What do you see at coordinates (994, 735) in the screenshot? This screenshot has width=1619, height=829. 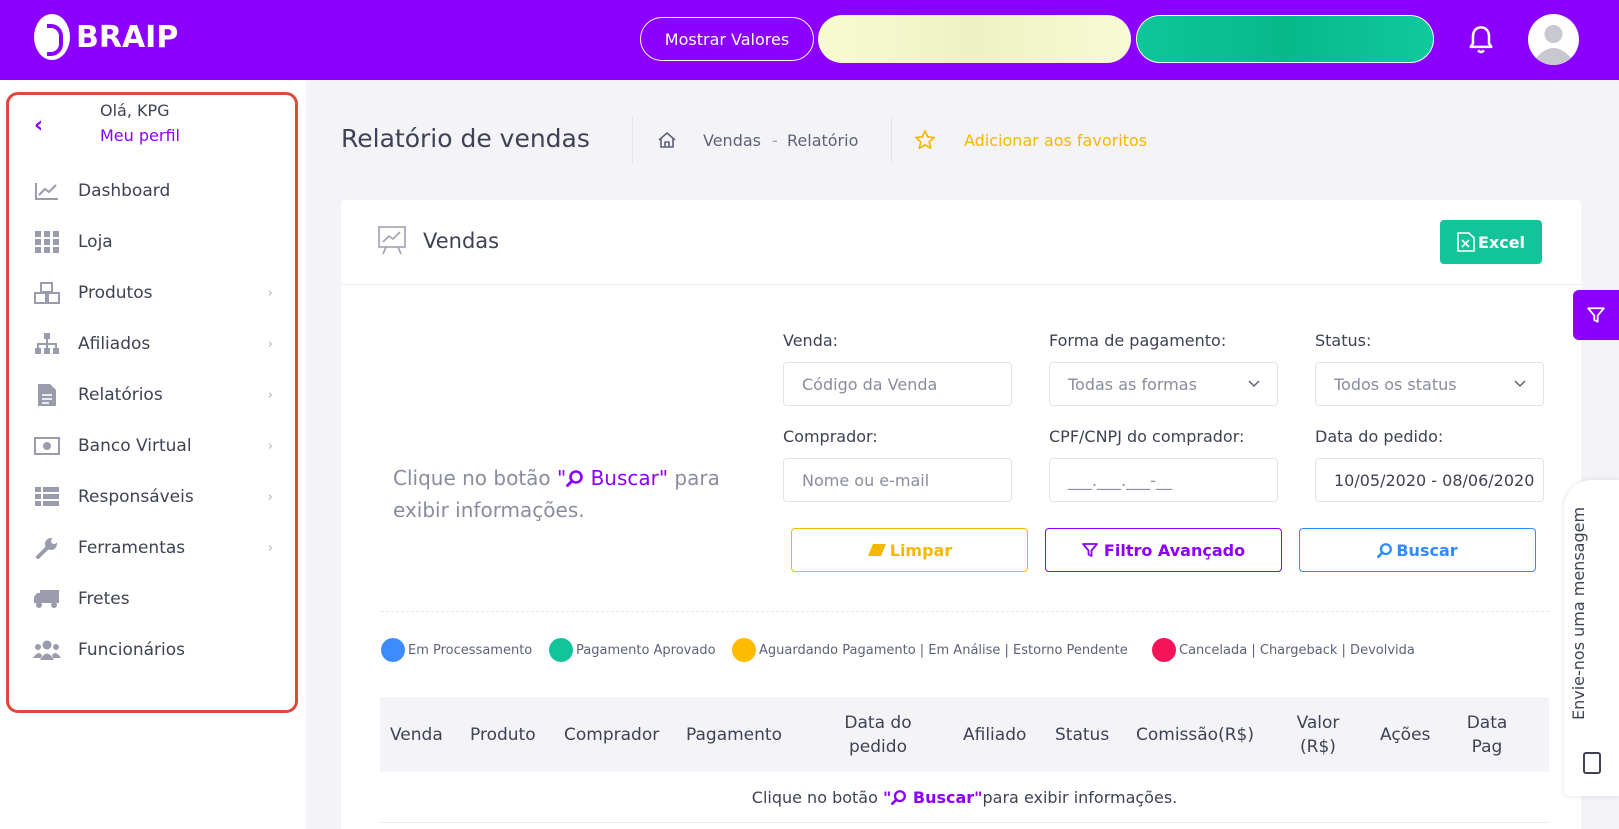 I see `column-header-afiliado: Afiliado` at bounding box center [994, 735].